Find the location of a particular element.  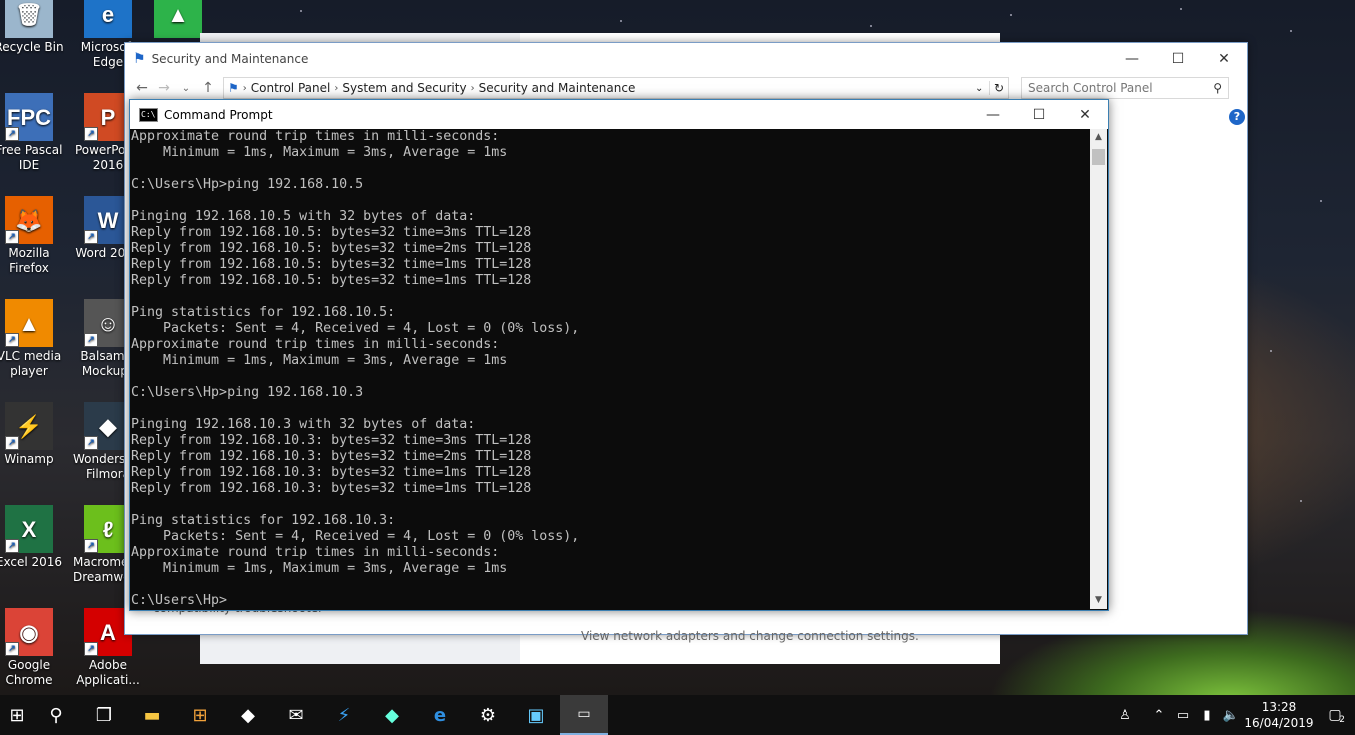

back-arrow-icon: ← is located at coordinates (142, 88).